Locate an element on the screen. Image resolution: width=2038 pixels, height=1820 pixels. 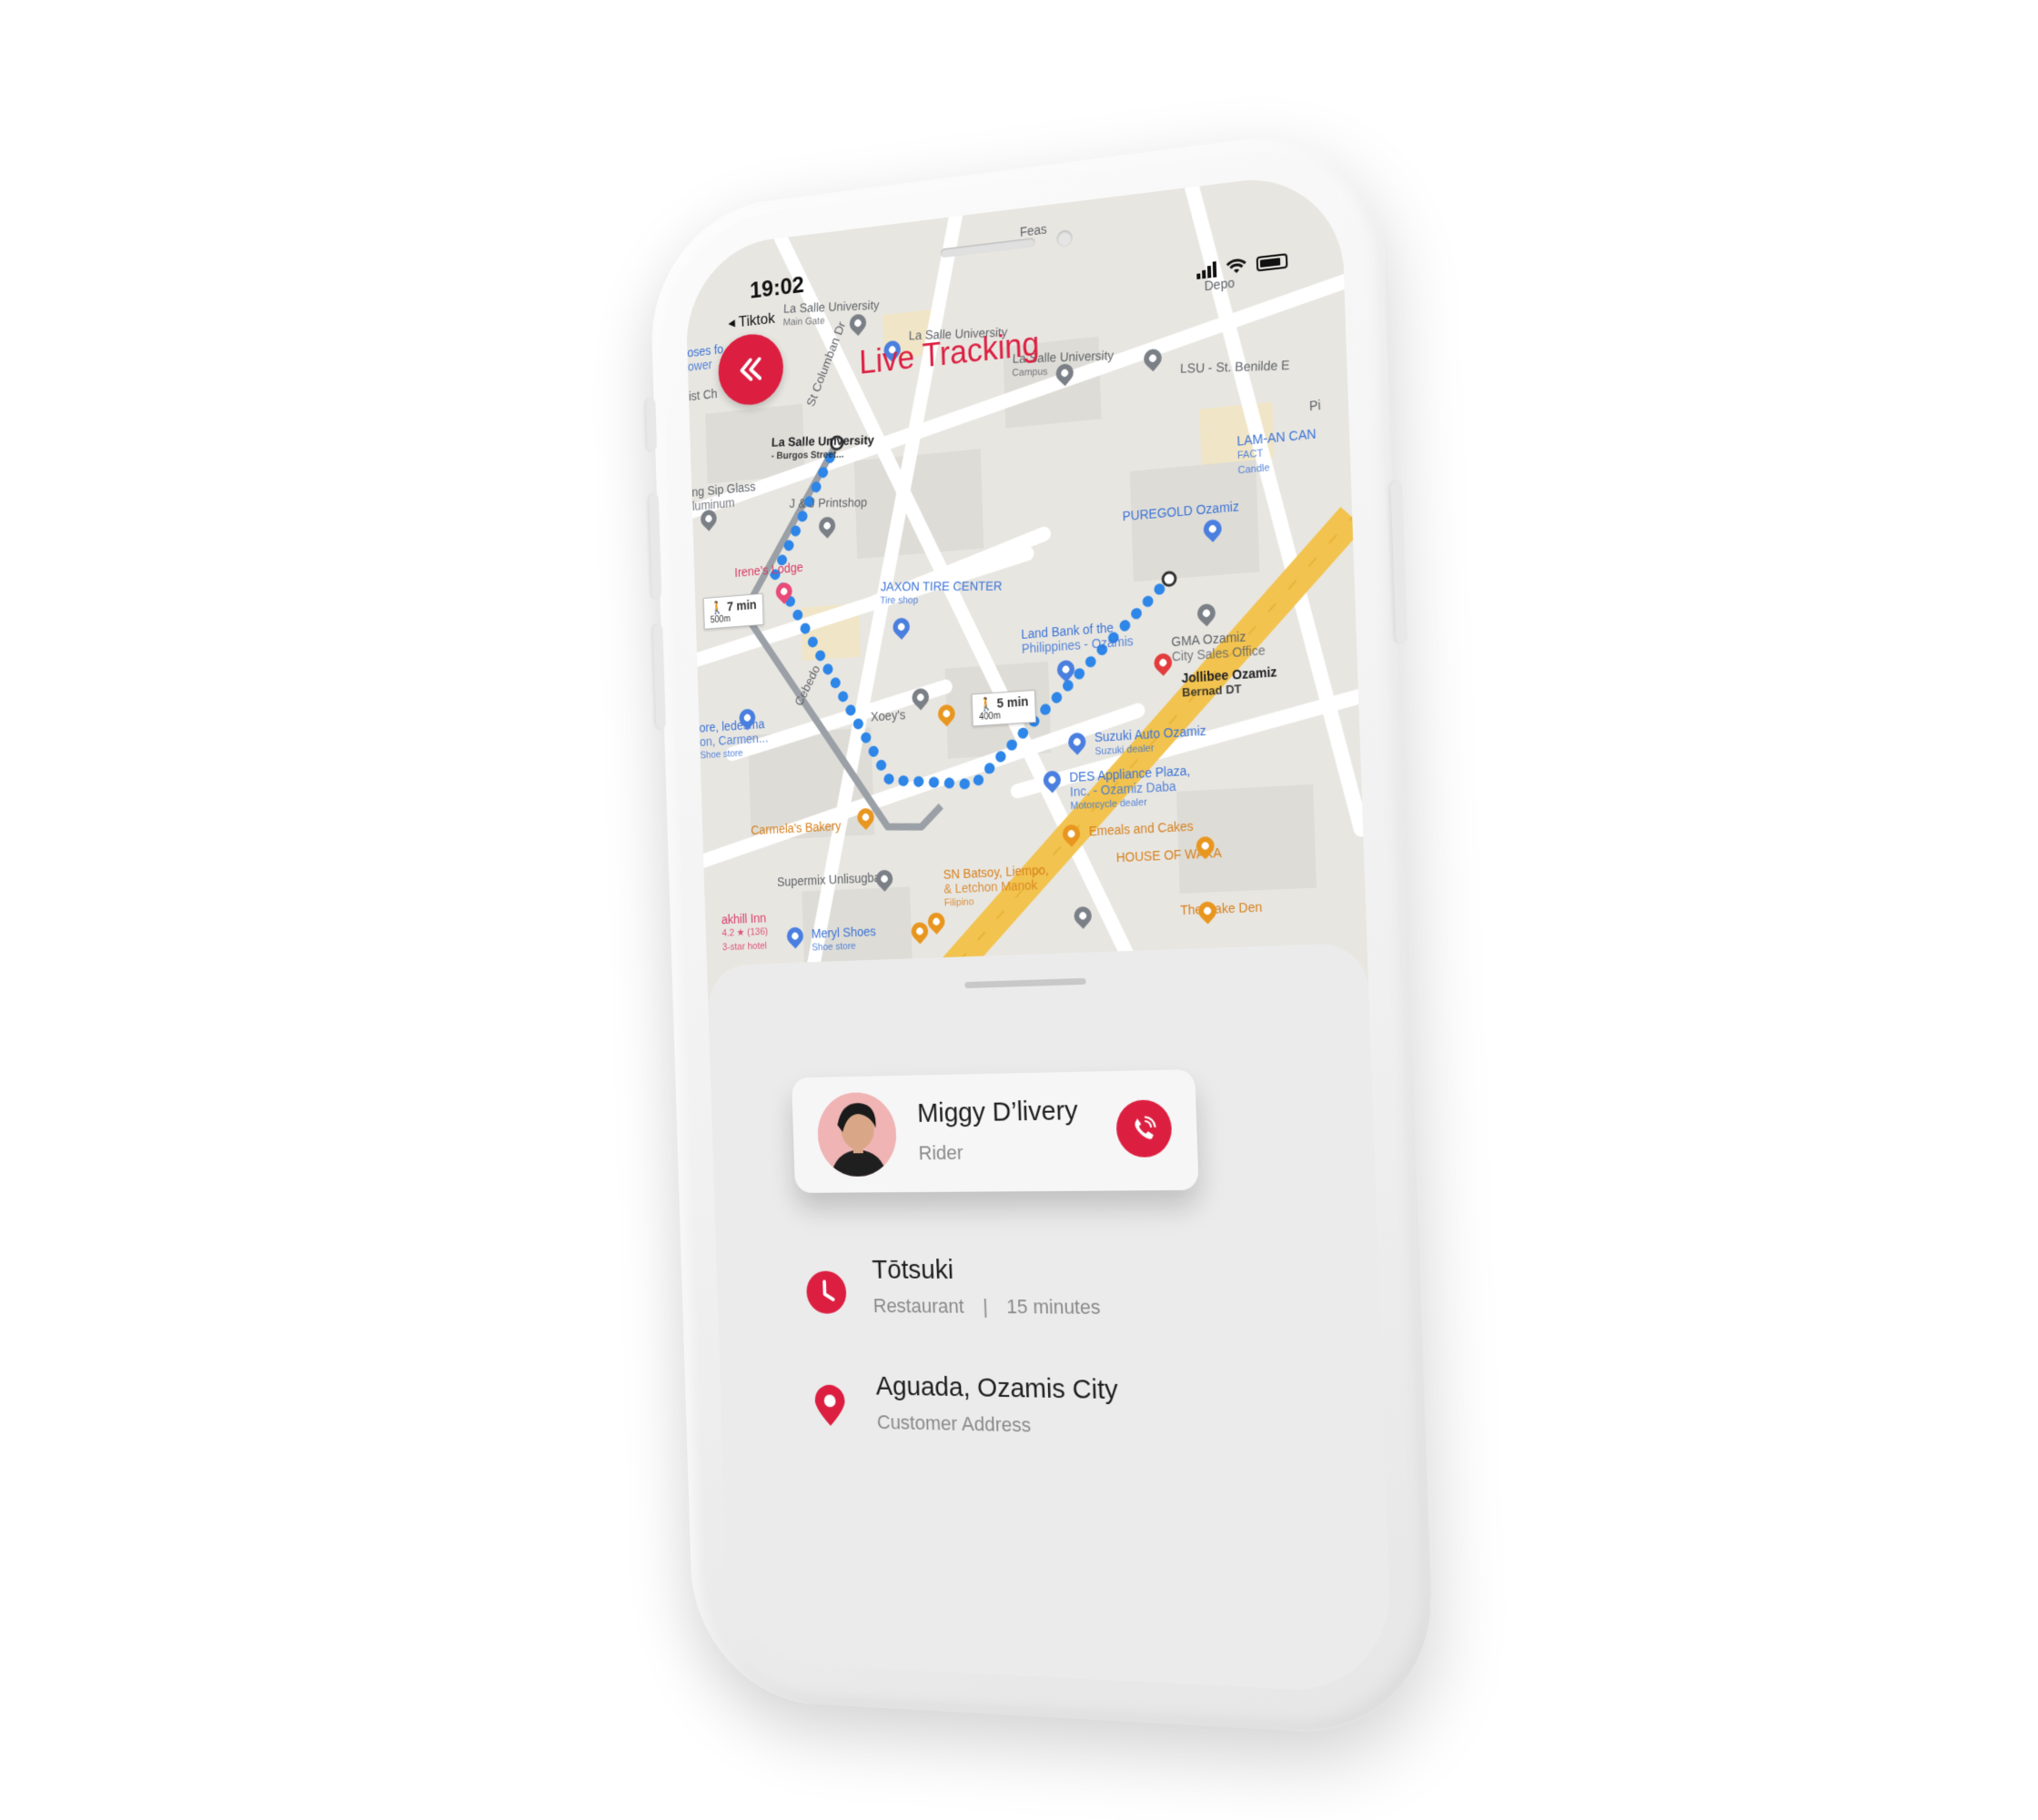
map-label: ng Sip Glass luminum is located at coordinates (723, 496).